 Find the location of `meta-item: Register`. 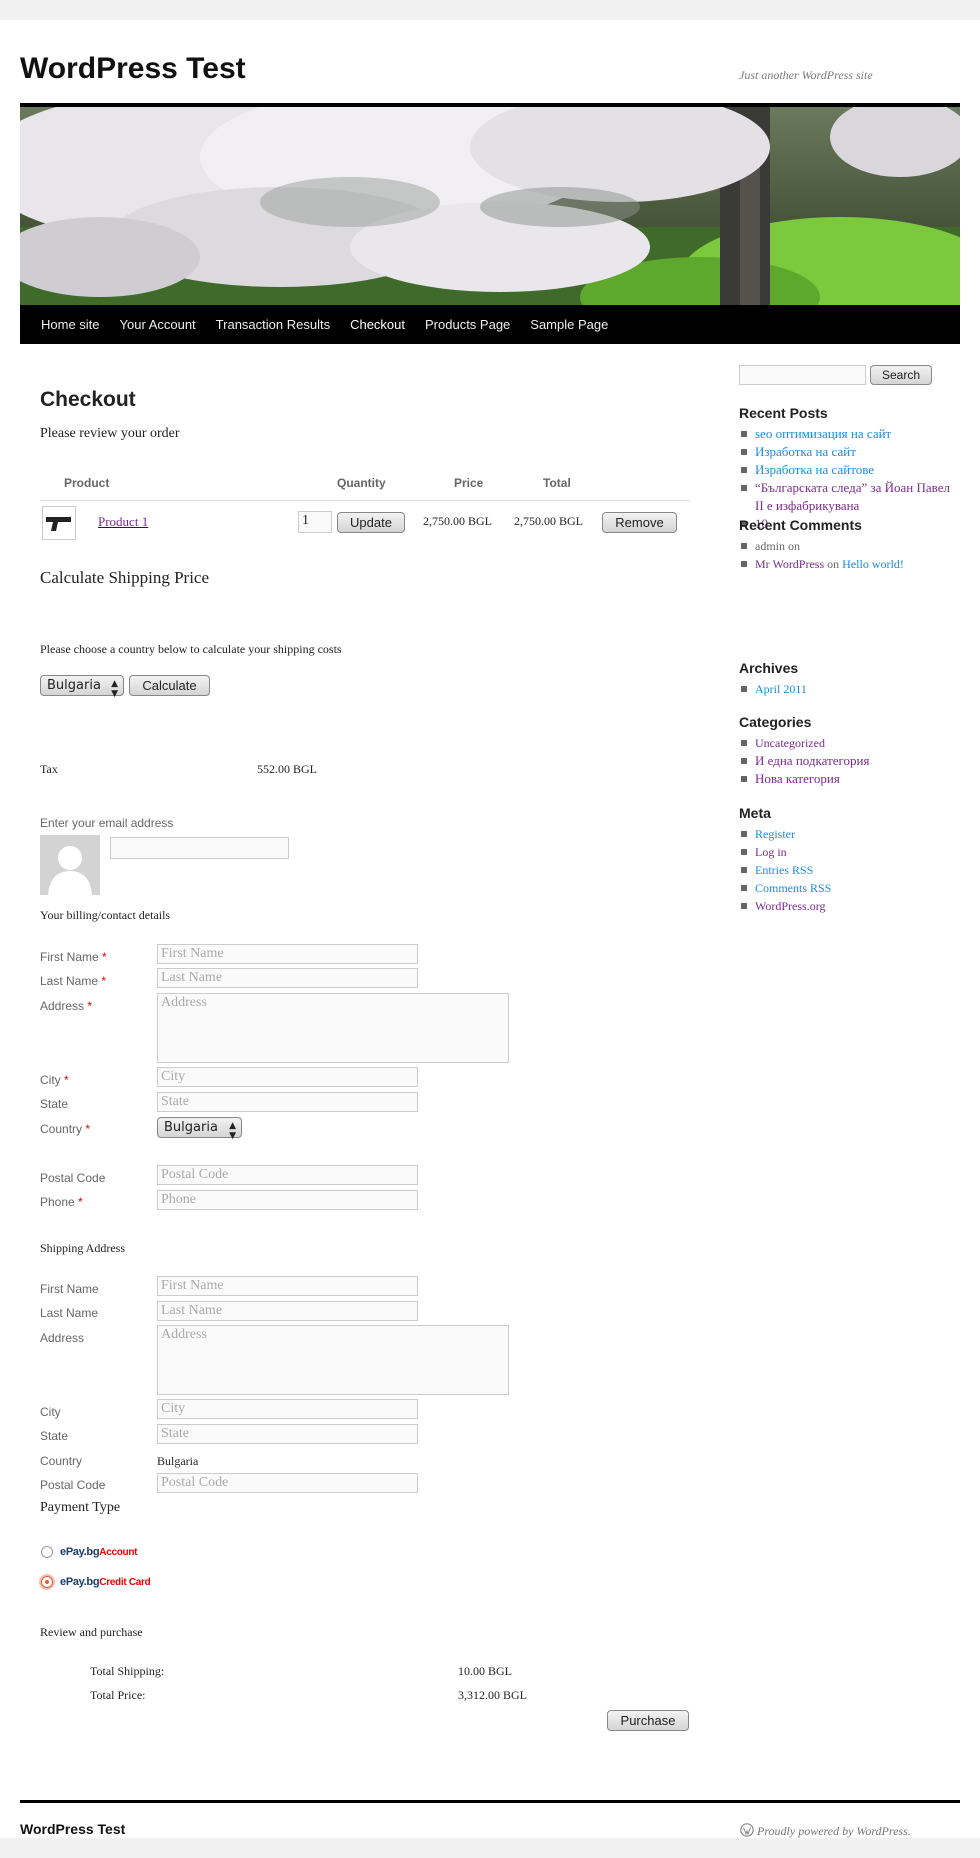

meta-item: Register is located at coordinates (849, 834).